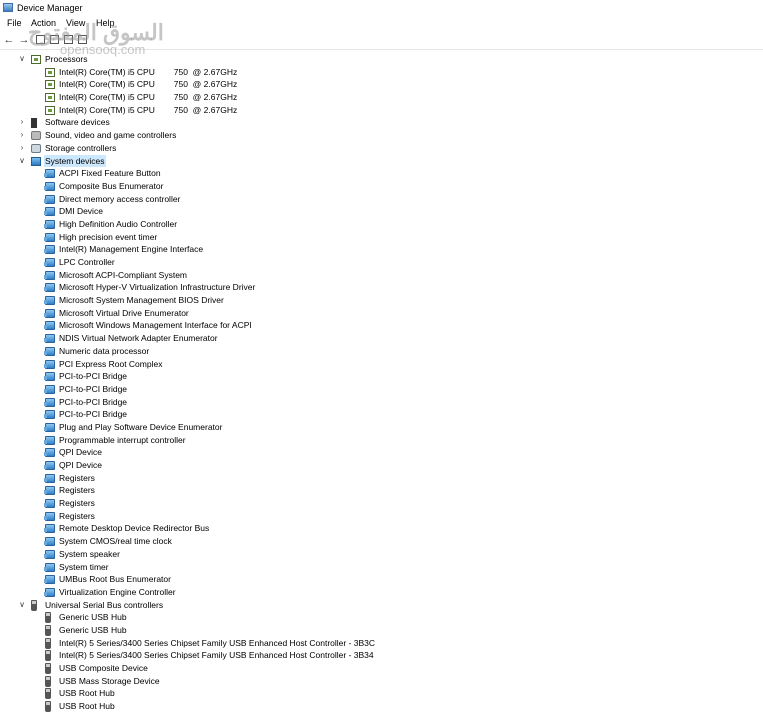 The width and height of the screenshot is (763, 720). I want to click on tree-device: NDIS Virtual Network Adapter Enumerator, so click(381, 338).